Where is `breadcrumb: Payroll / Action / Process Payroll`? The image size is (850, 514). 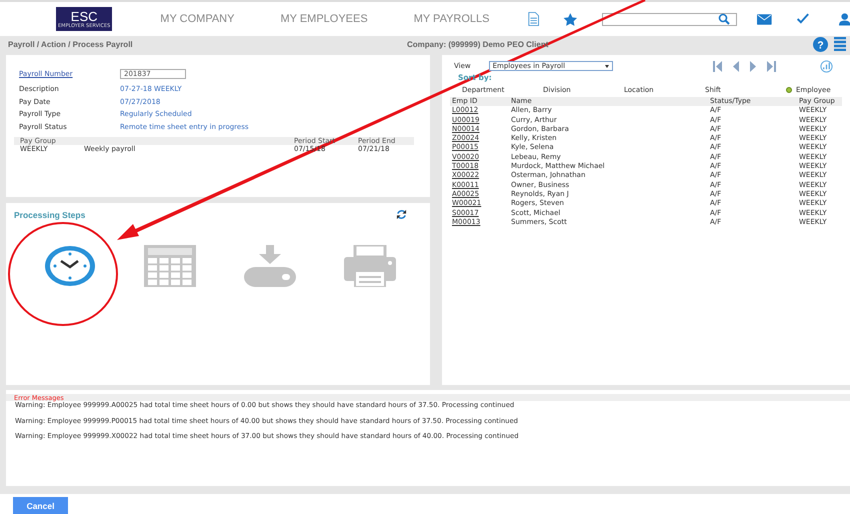 breadcrumb: Payroll / Action / Process Payroll is located at coordinates (71, 44).